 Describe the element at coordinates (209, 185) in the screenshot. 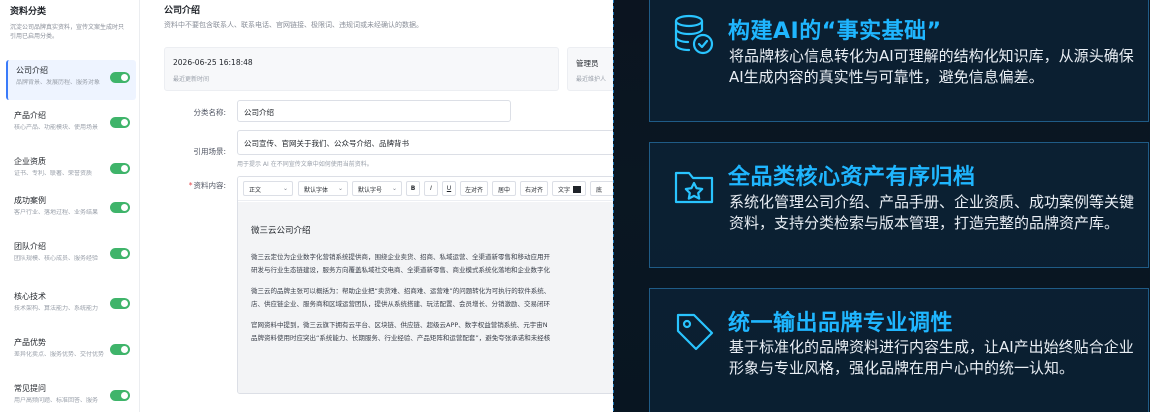

I see `content-label-text: 资料内容:` at that location.